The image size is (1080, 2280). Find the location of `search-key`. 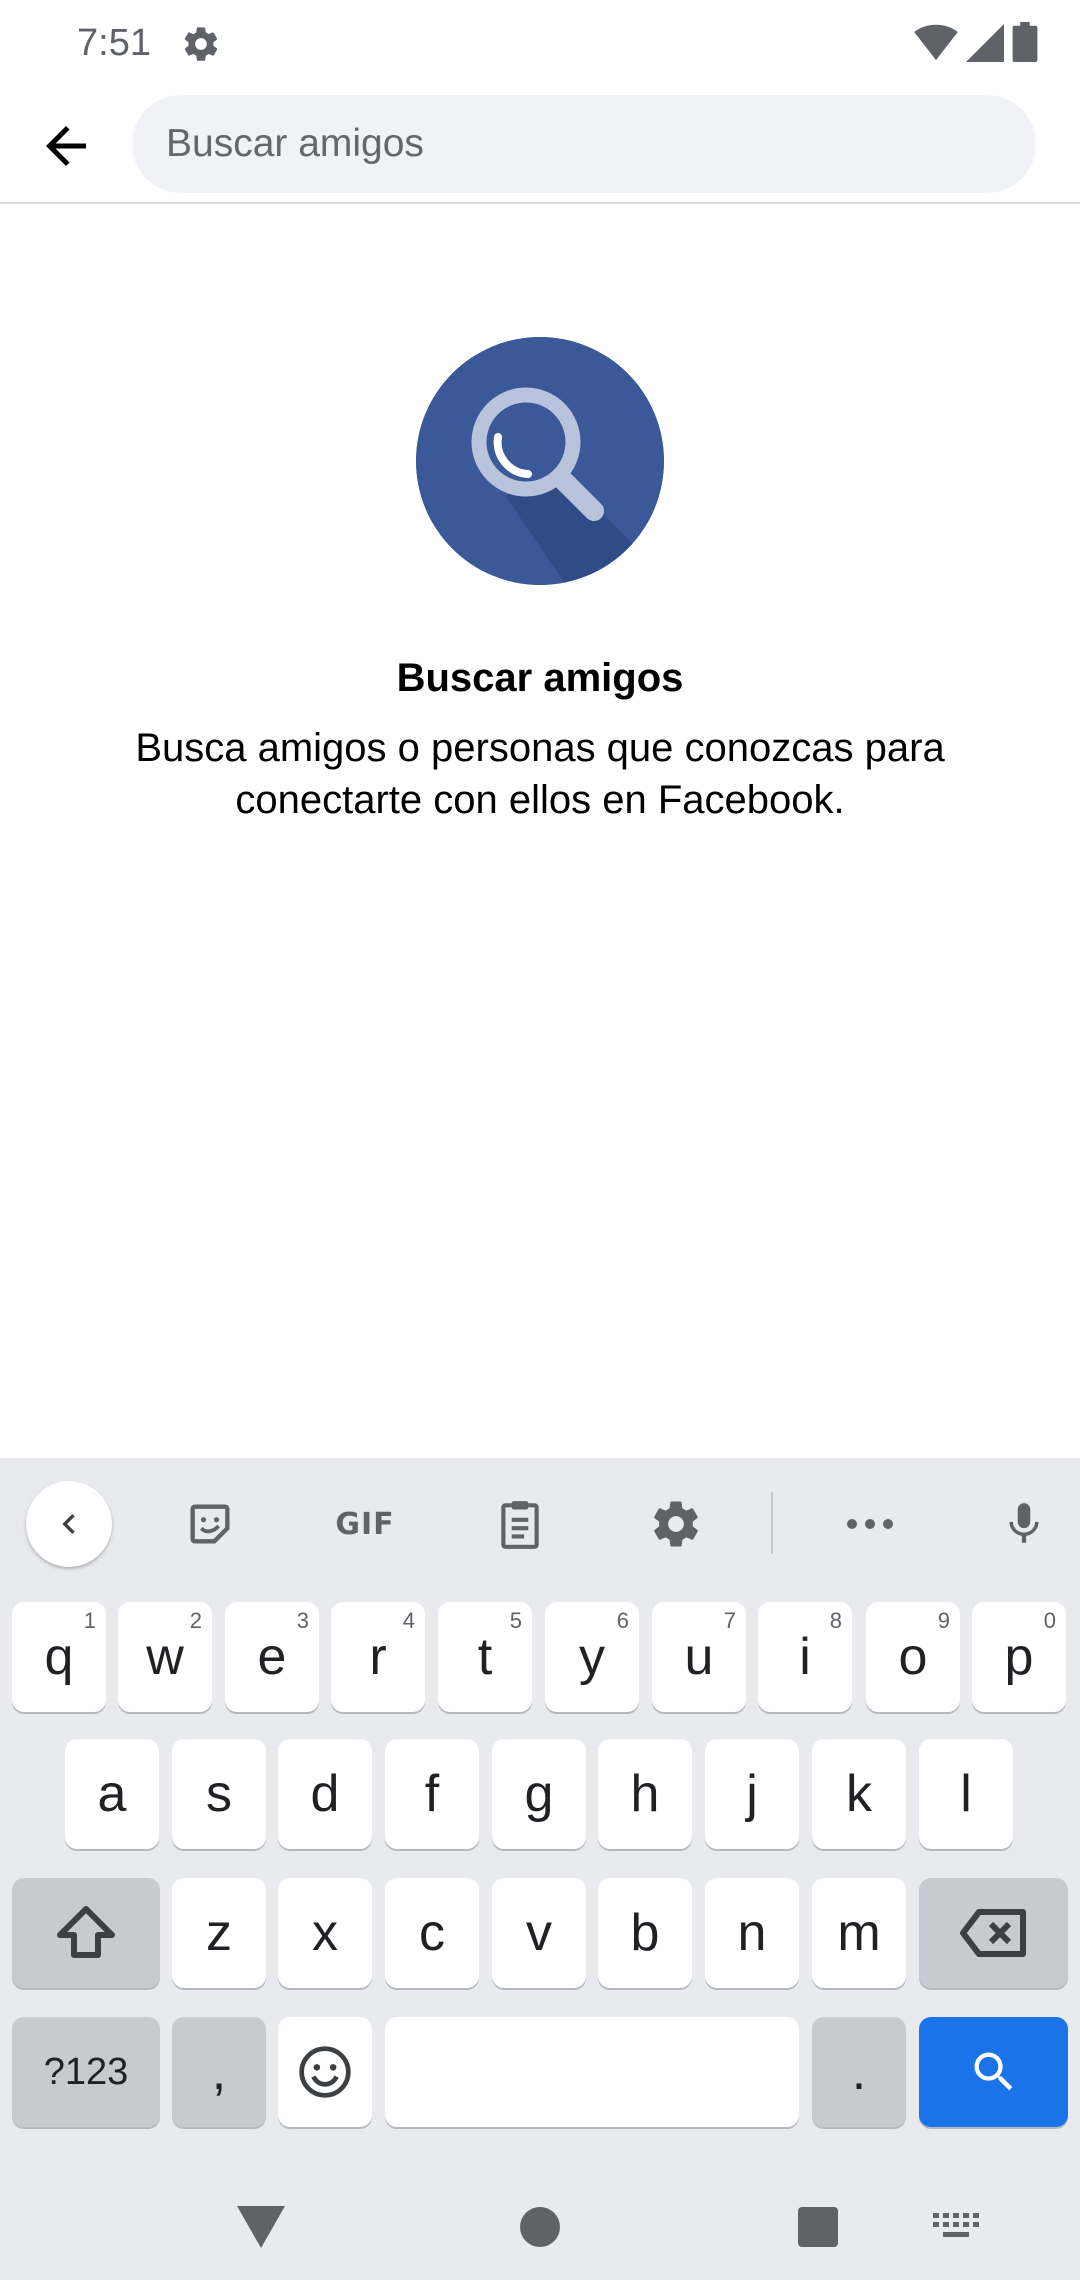

search-key is located at coordinates (993, 2072).